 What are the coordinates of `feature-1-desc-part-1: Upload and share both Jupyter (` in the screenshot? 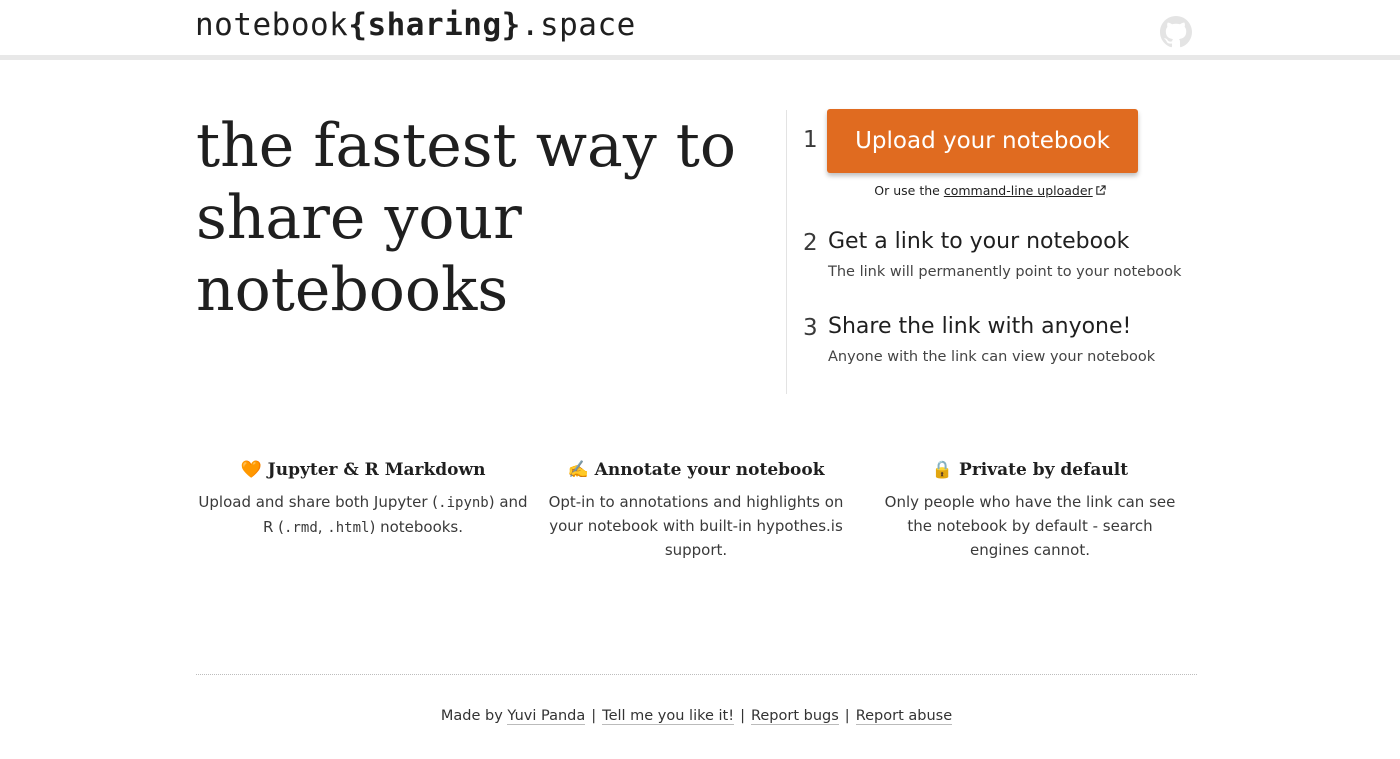 It's located at (318, 502).